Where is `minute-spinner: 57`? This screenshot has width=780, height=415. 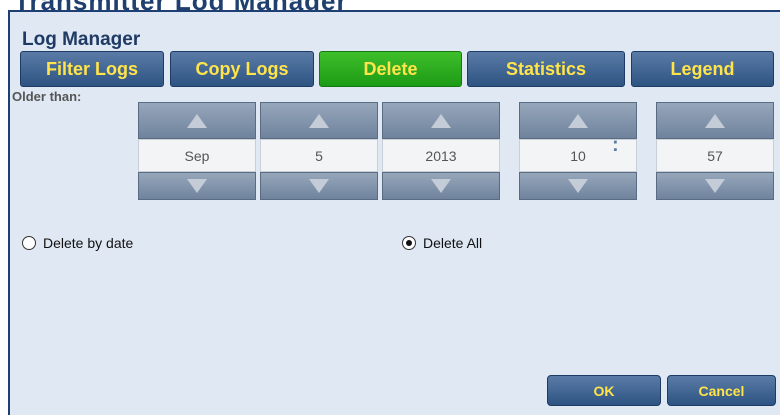
minute-spinner: 57 is located at coordinates (715, 151).